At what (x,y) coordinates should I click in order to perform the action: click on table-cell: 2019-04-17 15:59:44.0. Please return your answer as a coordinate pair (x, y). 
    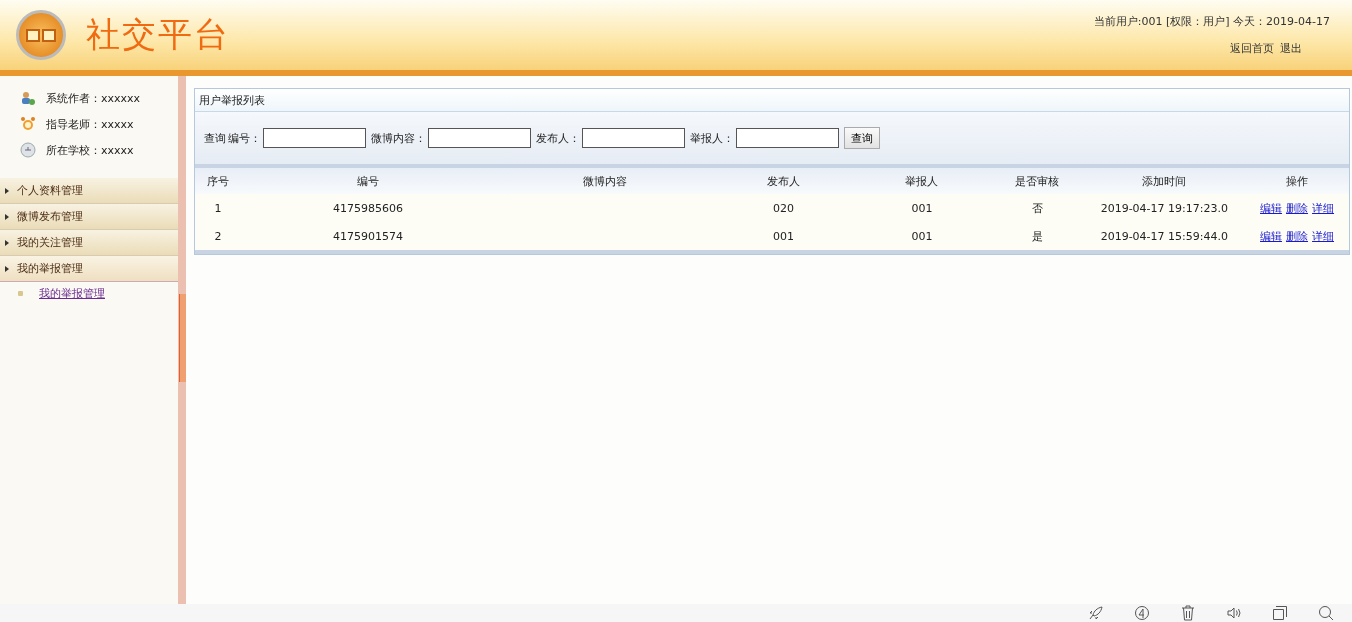
    Looking at the image, I should click on (1164, 237).